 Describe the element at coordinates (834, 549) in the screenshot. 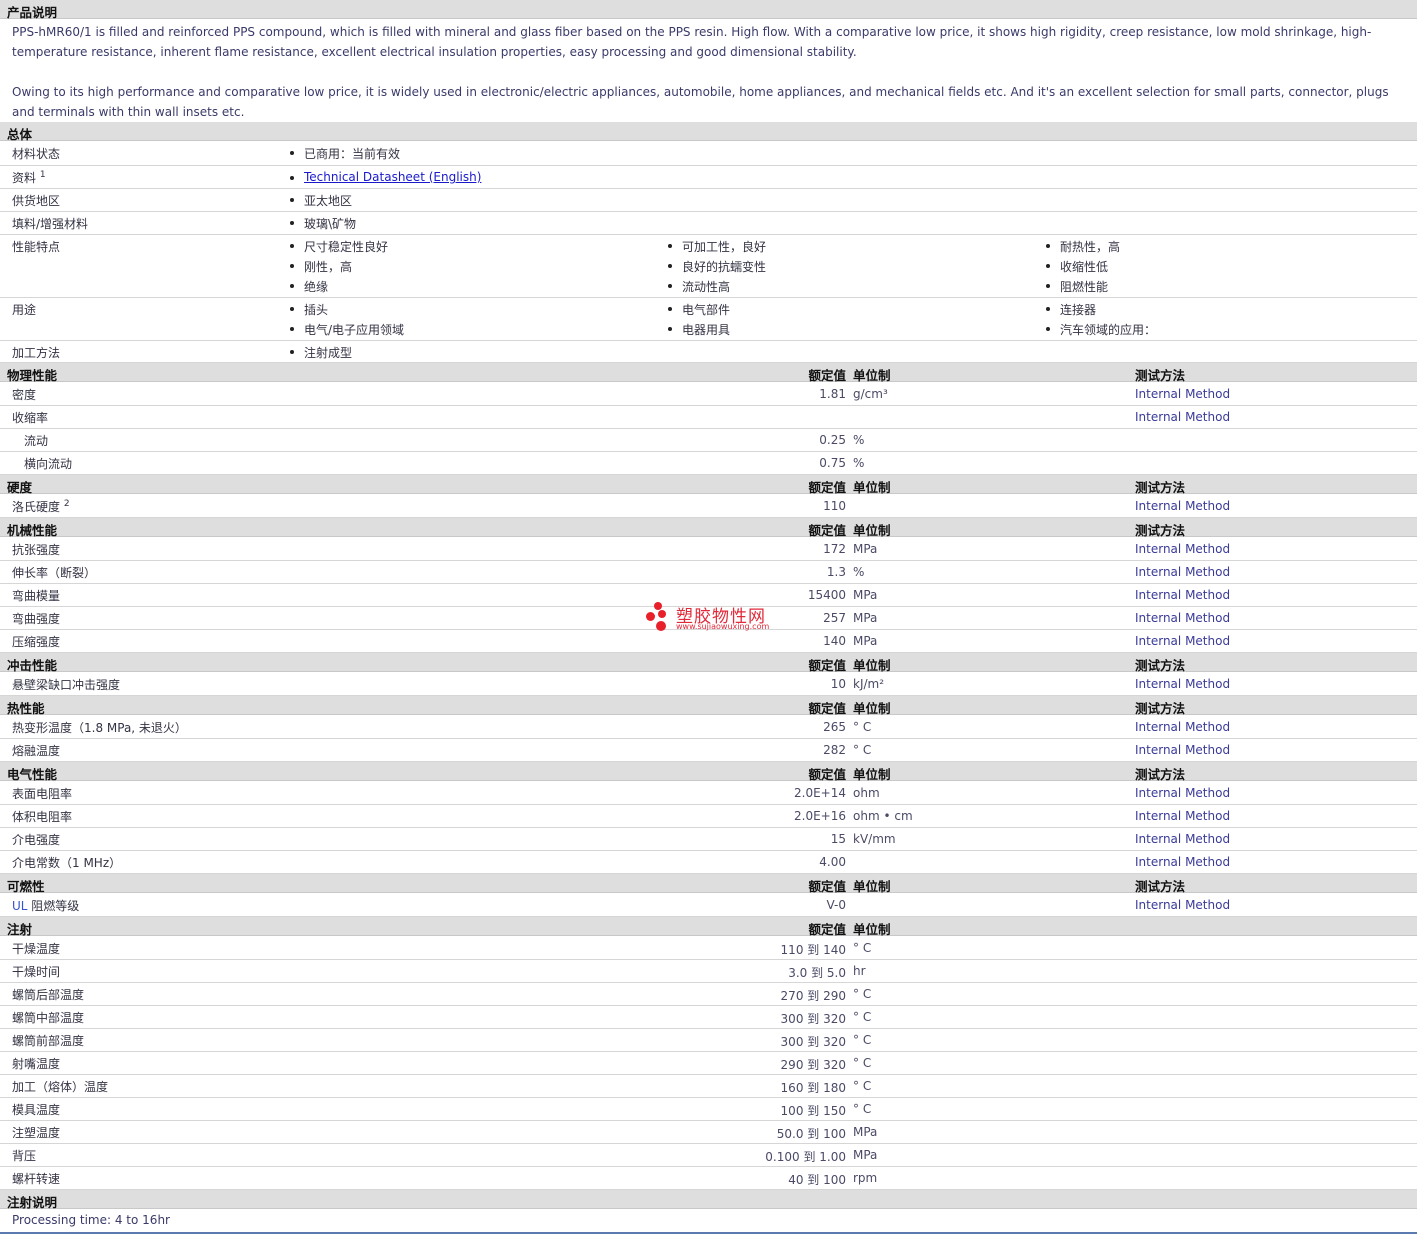

I see `row-value: 172` at that location.